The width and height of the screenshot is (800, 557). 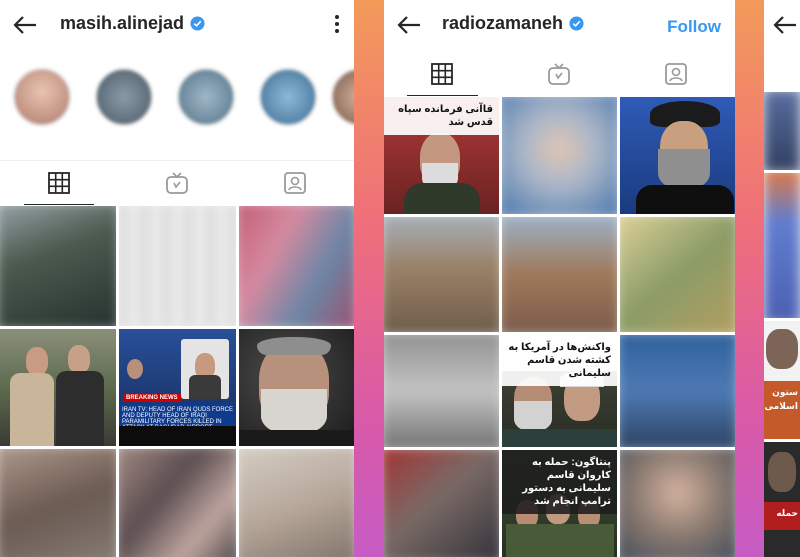 I want to click on post-thumbnail: حمله, so click(x=782, y=499).